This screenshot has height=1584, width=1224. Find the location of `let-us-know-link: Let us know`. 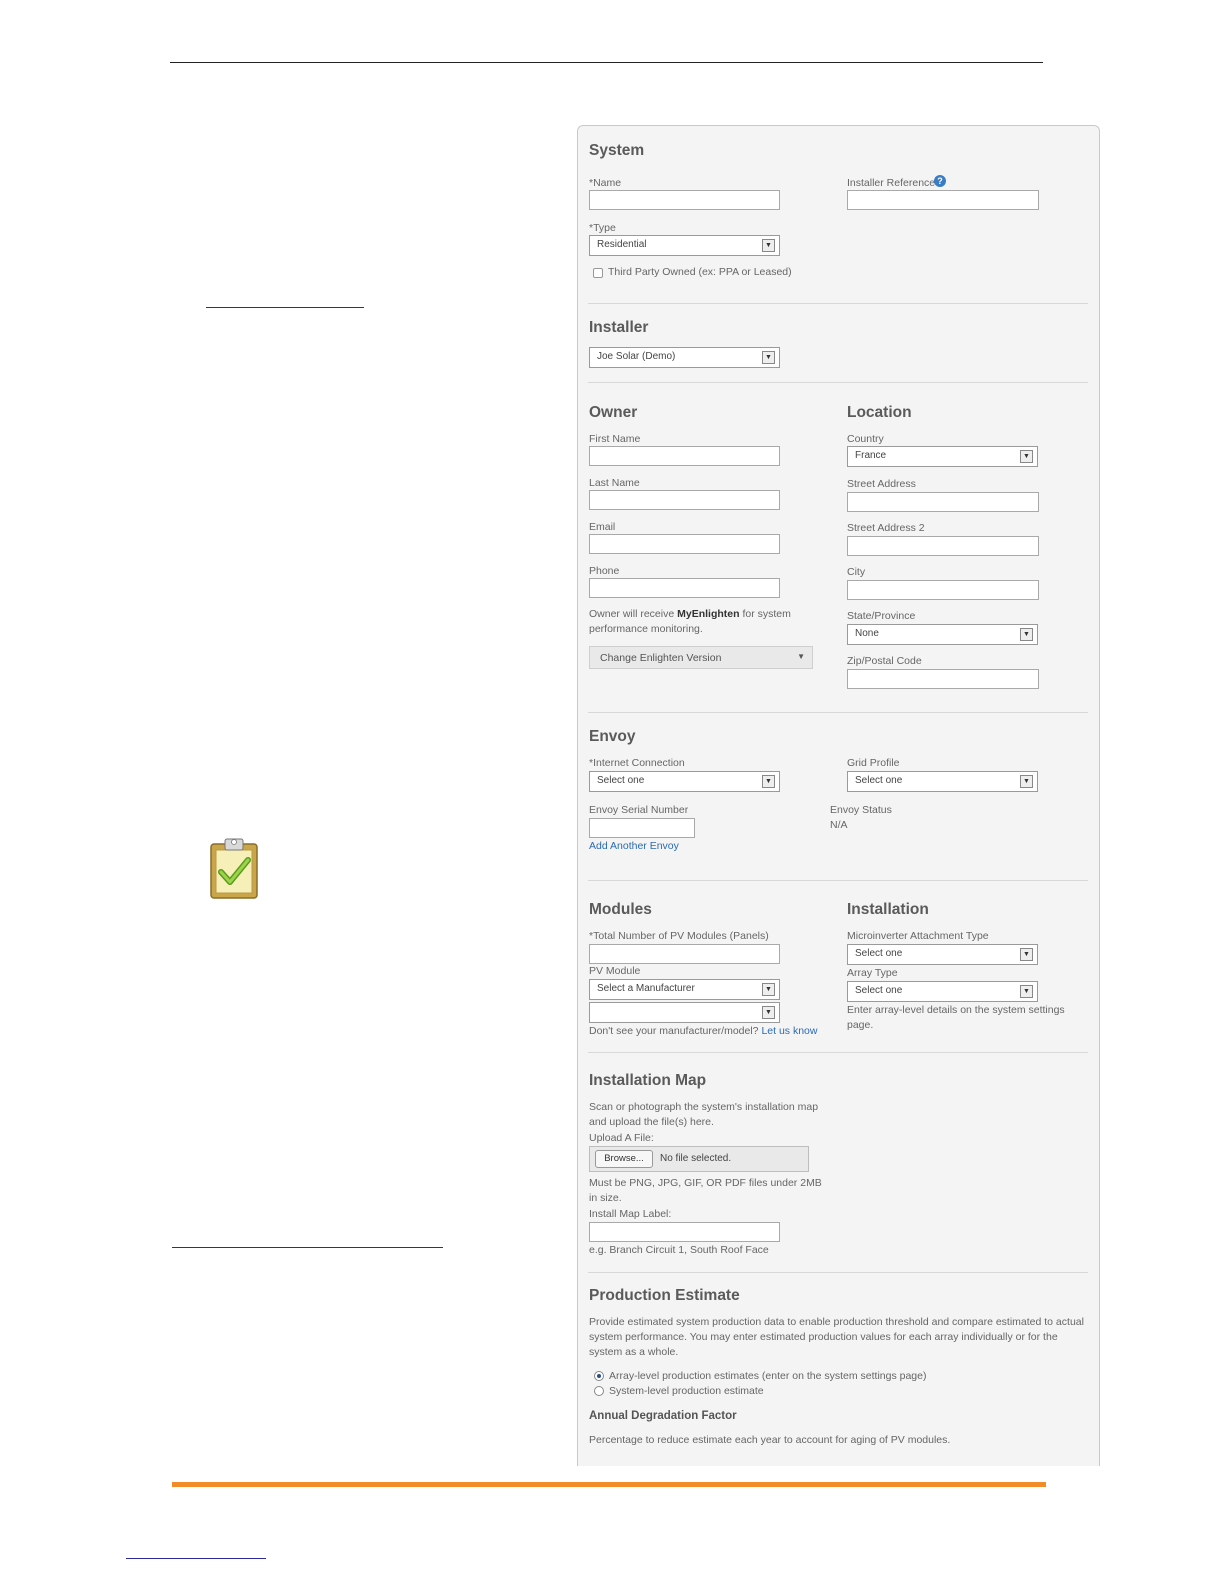

let-us-know-link: Let us know is located at coordinates (789, 1031).